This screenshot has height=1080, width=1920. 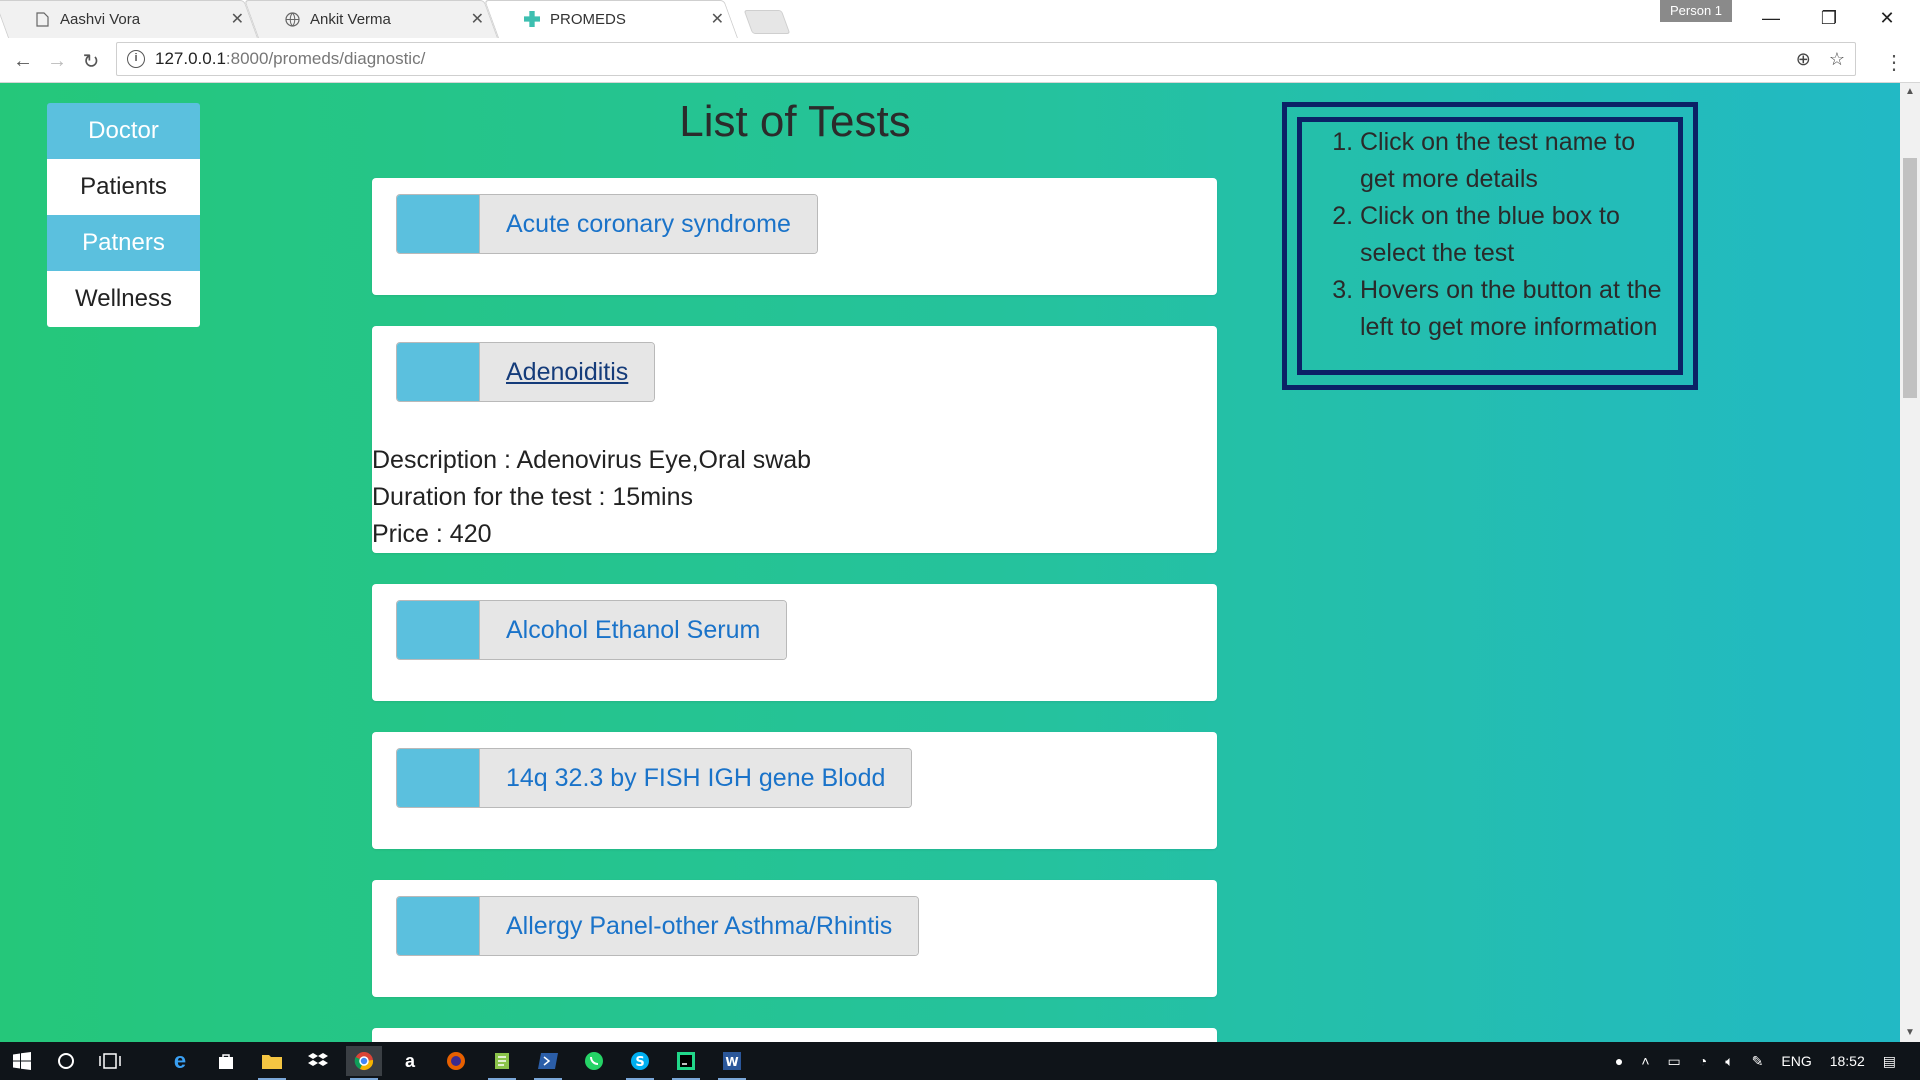 I want to click on pen-icon: ✎, so click(x=1758, y=1061).